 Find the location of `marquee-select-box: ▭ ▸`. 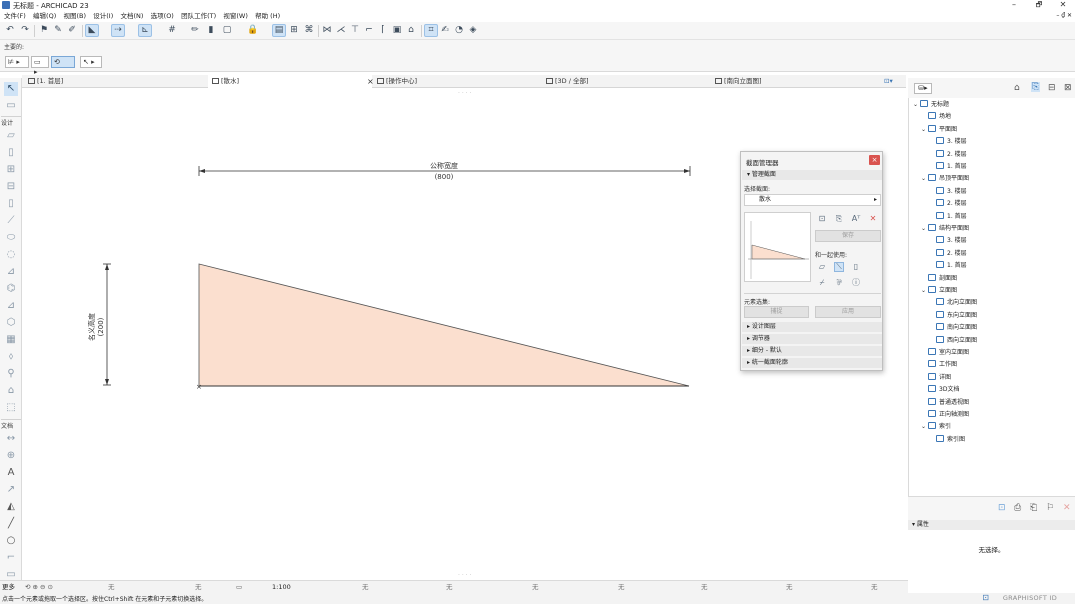

marquee-select-box: ▭ ▸ is located at coordinates (40, 66).